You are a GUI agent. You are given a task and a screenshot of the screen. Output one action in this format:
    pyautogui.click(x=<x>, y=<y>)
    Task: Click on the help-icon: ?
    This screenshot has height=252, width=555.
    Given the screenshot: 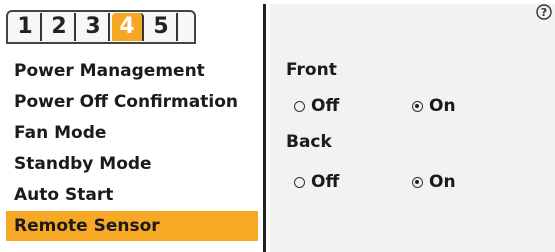 What is the action you would take?
    pyautogui.click(x=544, y=13)
    